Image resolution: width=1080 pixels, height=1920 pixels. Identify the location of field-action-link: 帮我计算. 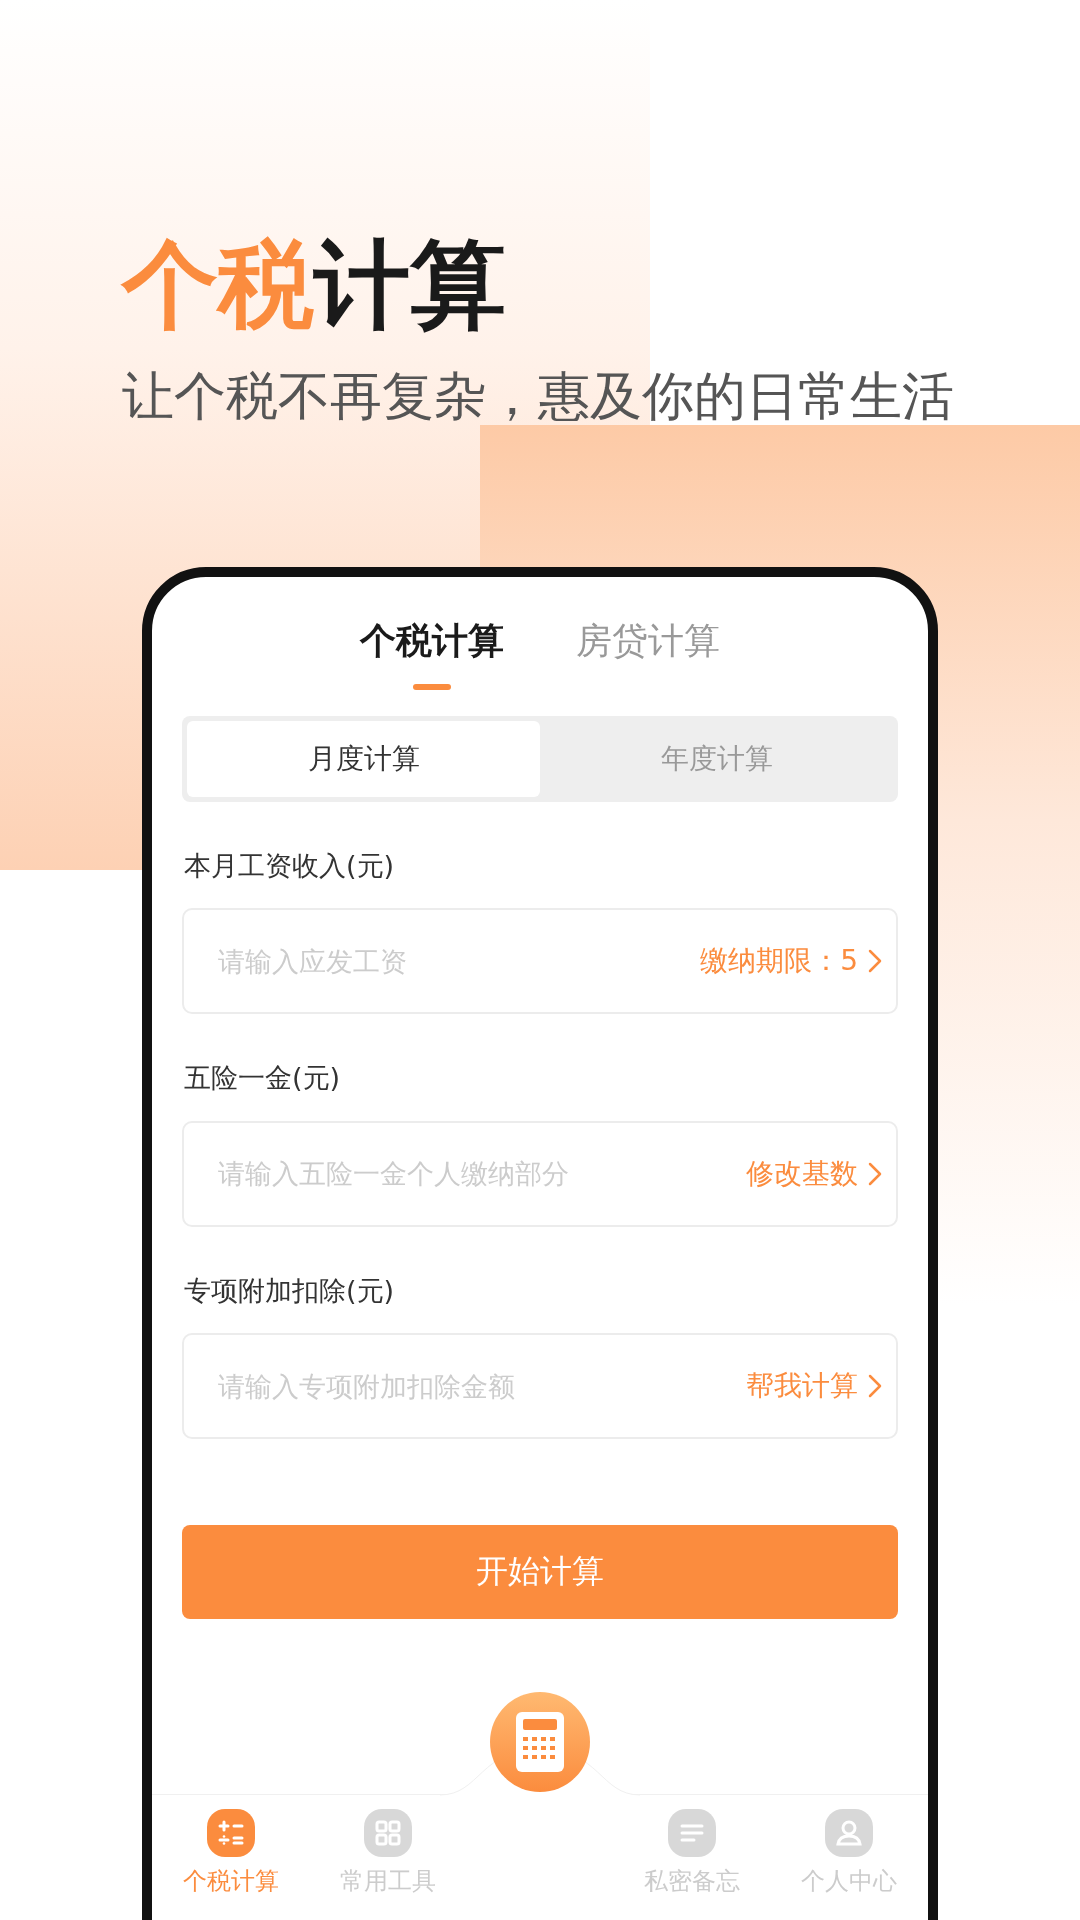
(814, 1386).